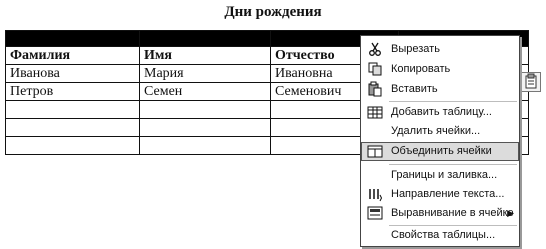 This screenshot has width=546, height=249. Describe the element at coordinates (375, 89) in the screenshot. I see `paste-icon` at that location.